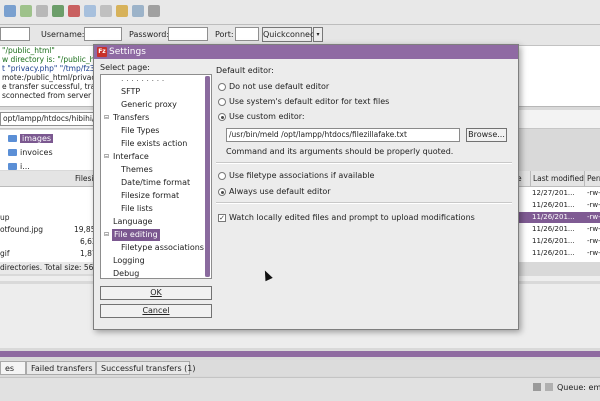  I want to click on toggle-log-icon, so click(42, 11).